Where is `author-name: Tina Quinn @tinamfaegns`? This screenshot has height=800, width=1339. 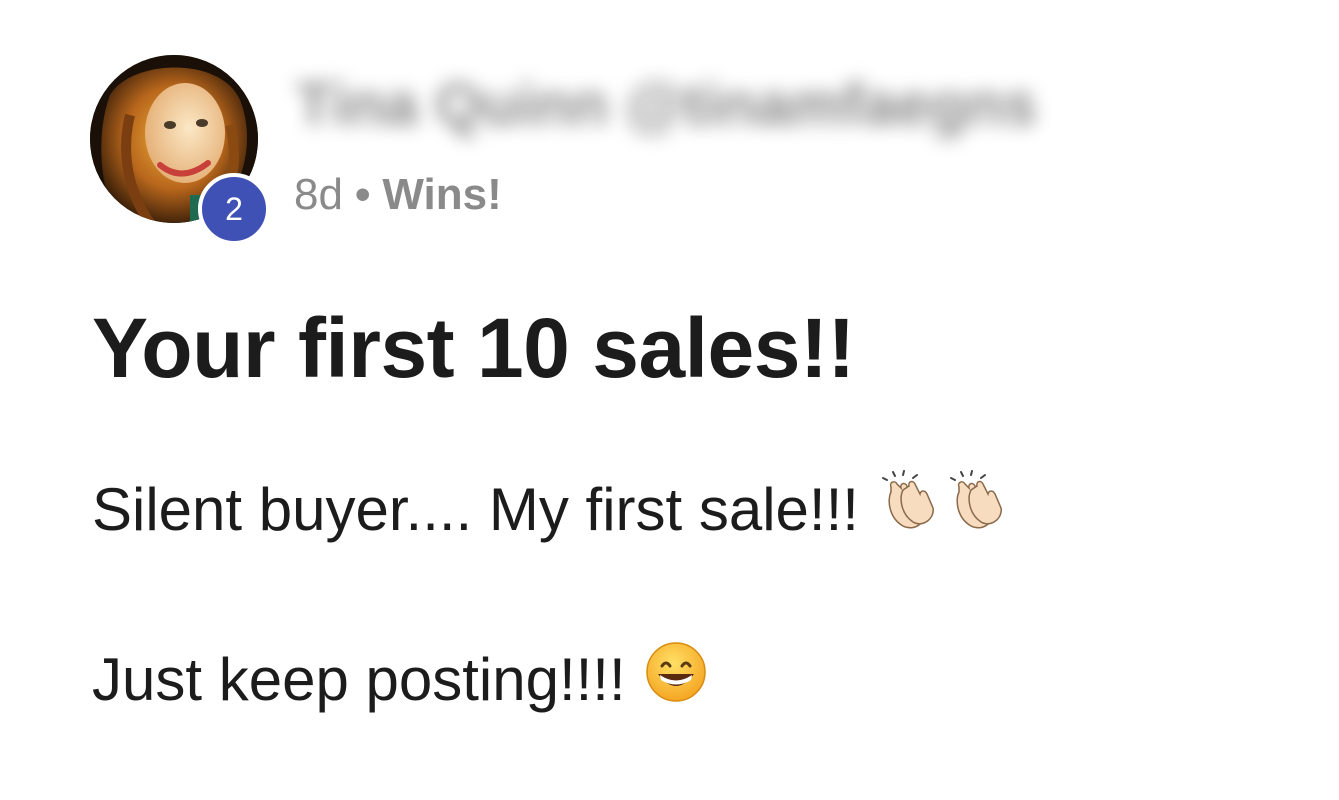 author-name: Tina Quinn @tinamfaegns is located at coordinates (666, 104).